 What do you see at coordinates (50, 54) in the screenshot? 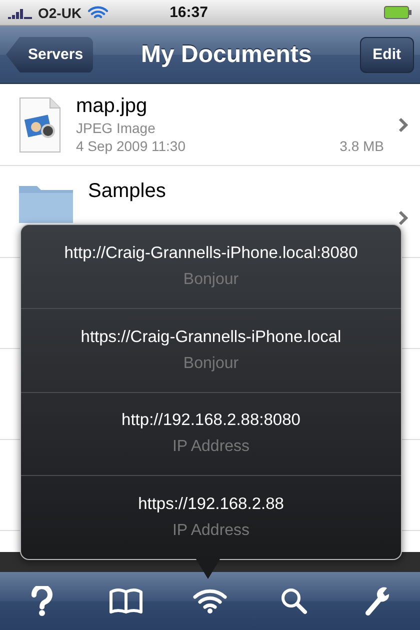
I see `back-button: Servers` at bounding box center [50, 54].